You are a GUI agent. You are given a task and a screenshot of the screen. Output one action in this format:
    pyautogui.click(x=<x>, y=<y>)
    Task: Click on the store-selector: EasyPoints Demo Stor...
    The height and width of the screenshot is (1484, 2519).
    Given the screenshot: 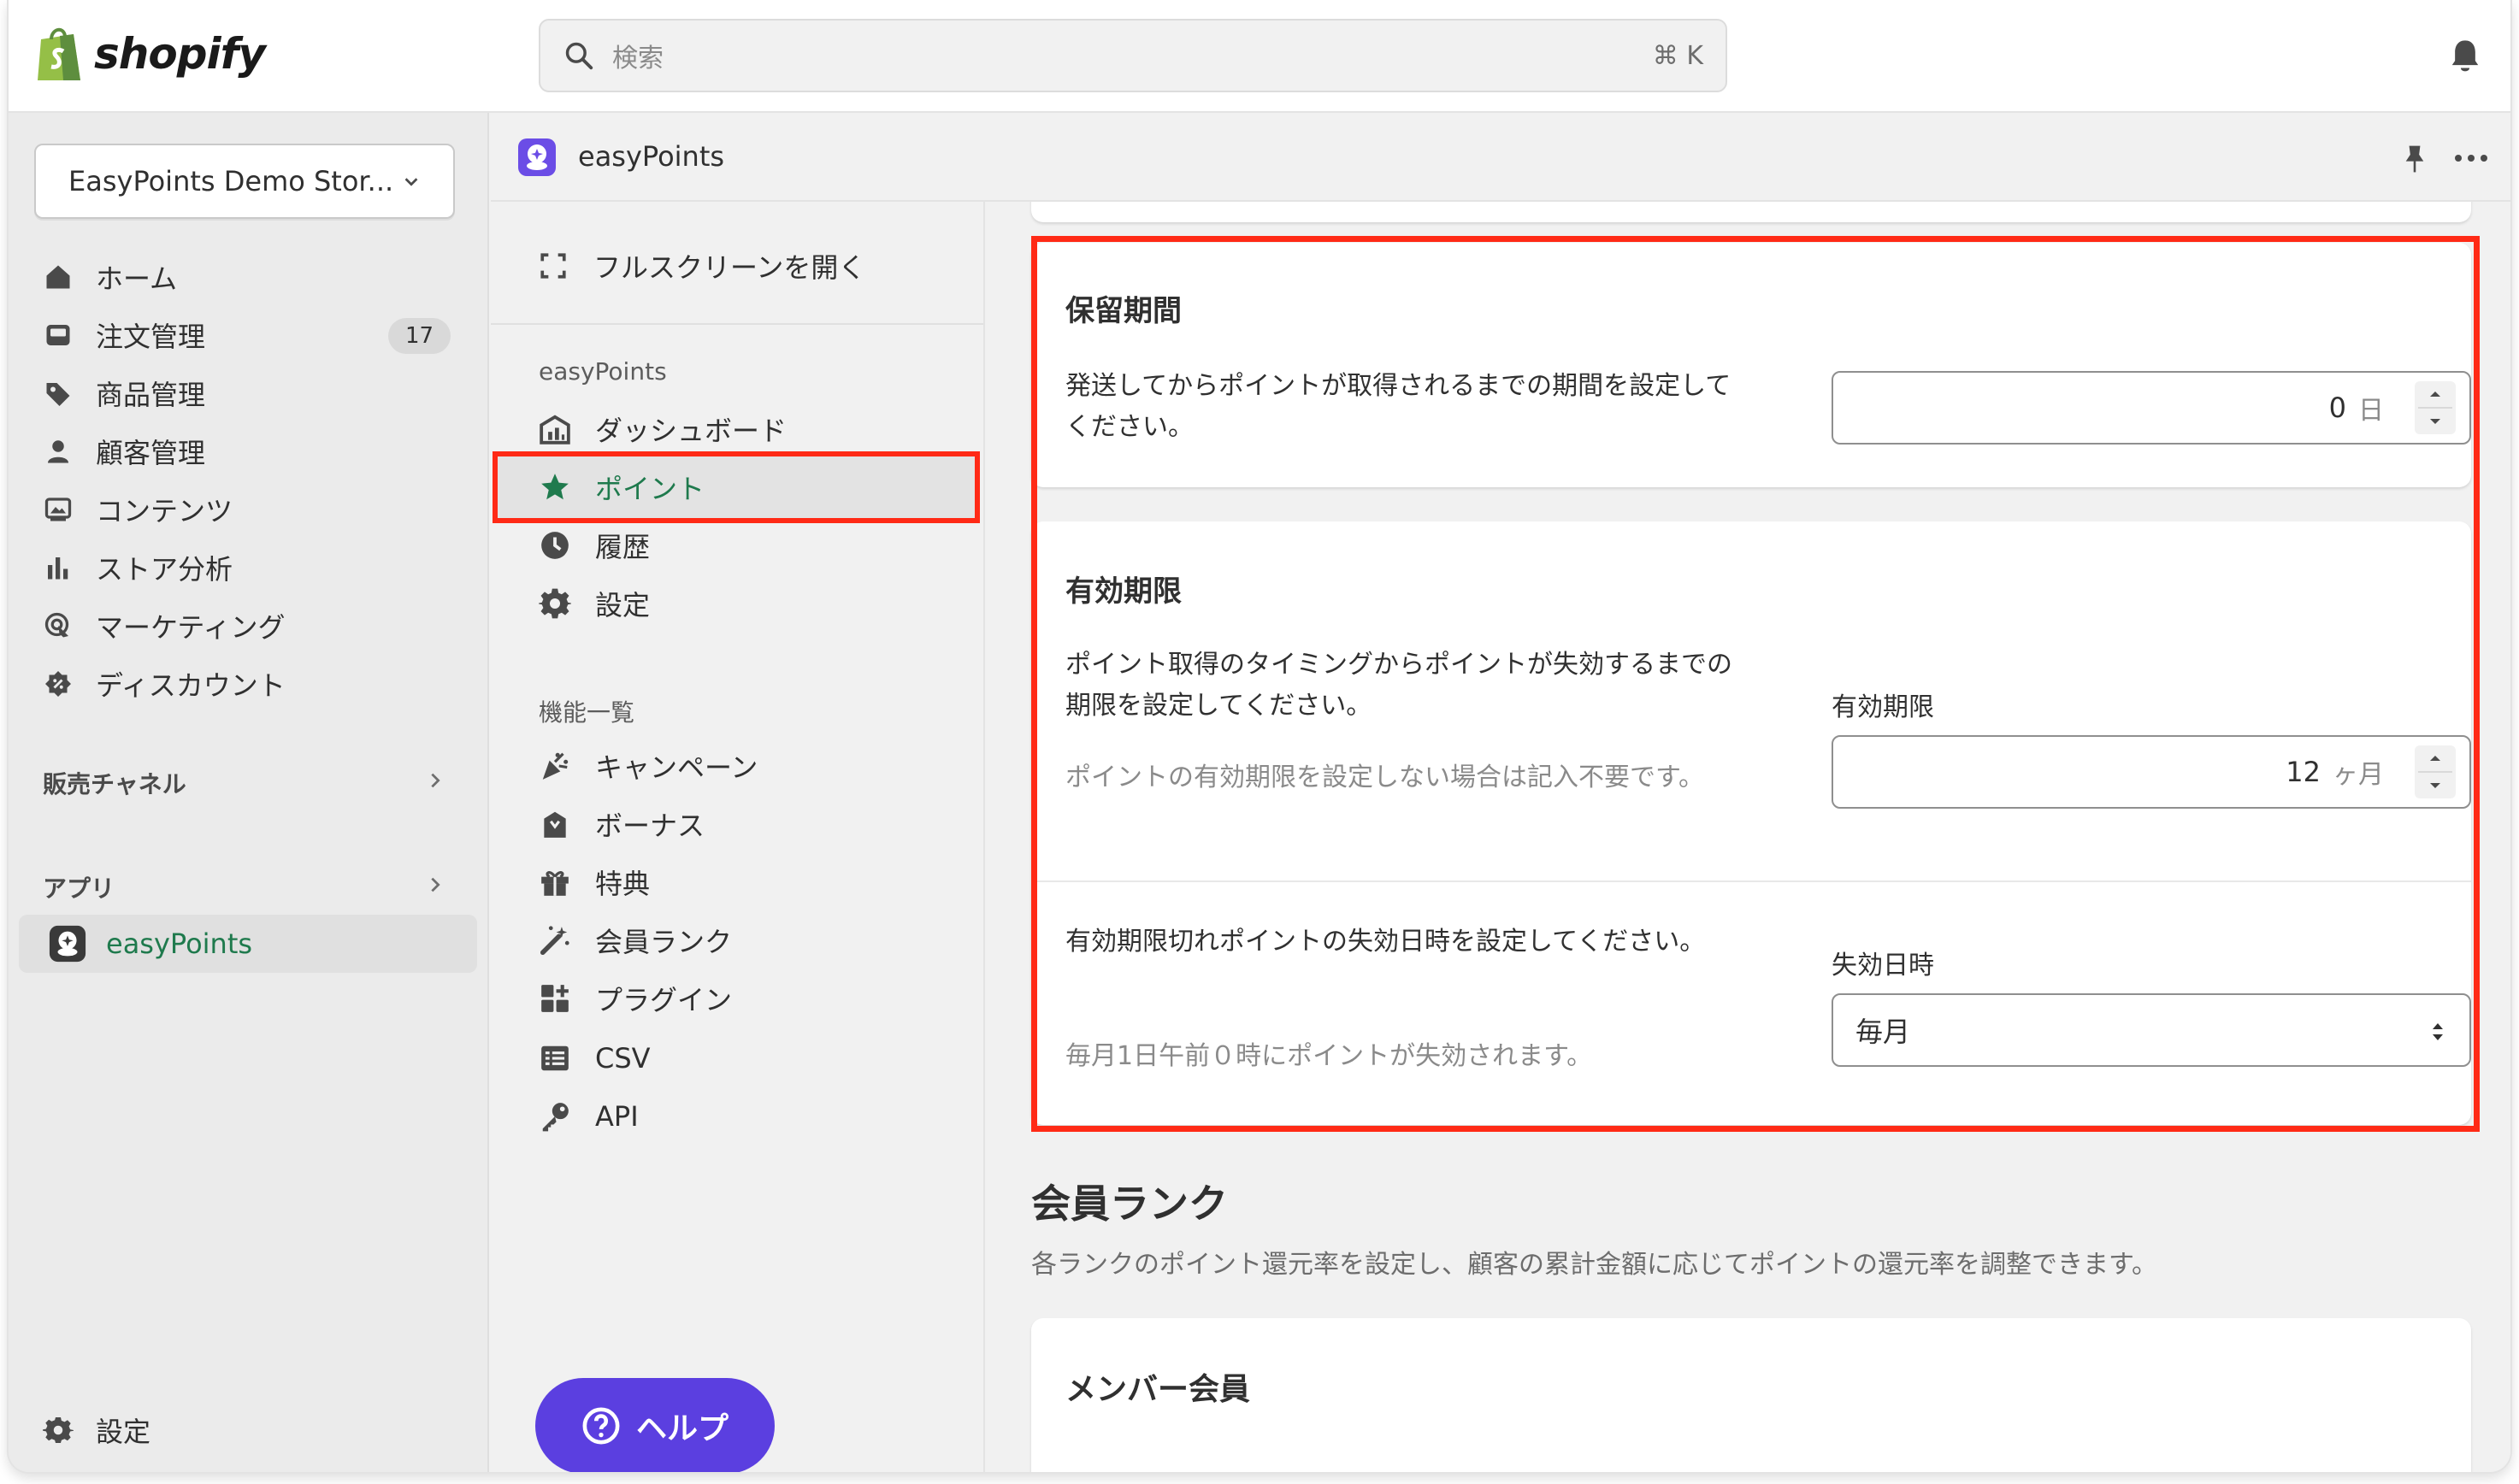 What is the action you would take?
    pyautogui.click(x=245, y=181)
    